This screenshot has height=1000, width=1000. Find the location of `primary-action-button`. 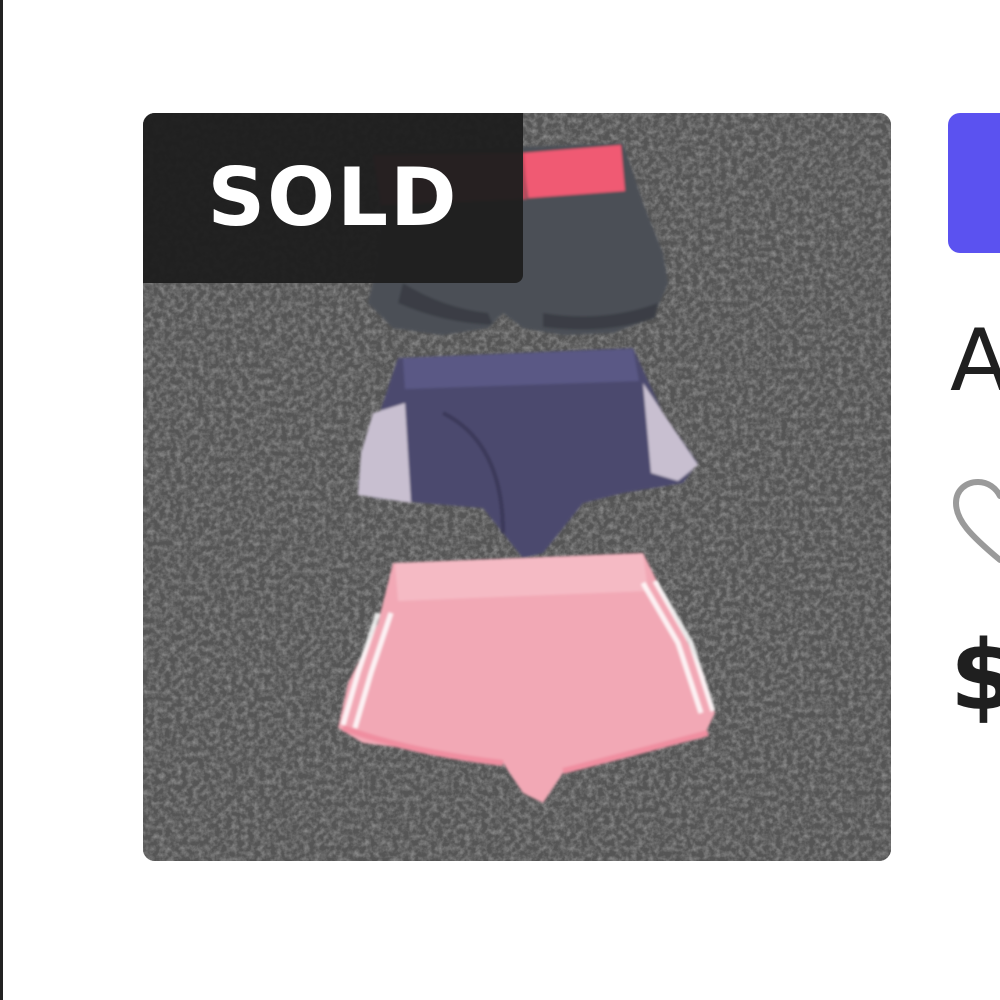

primary-action-button is located at coordinates (974, 183).